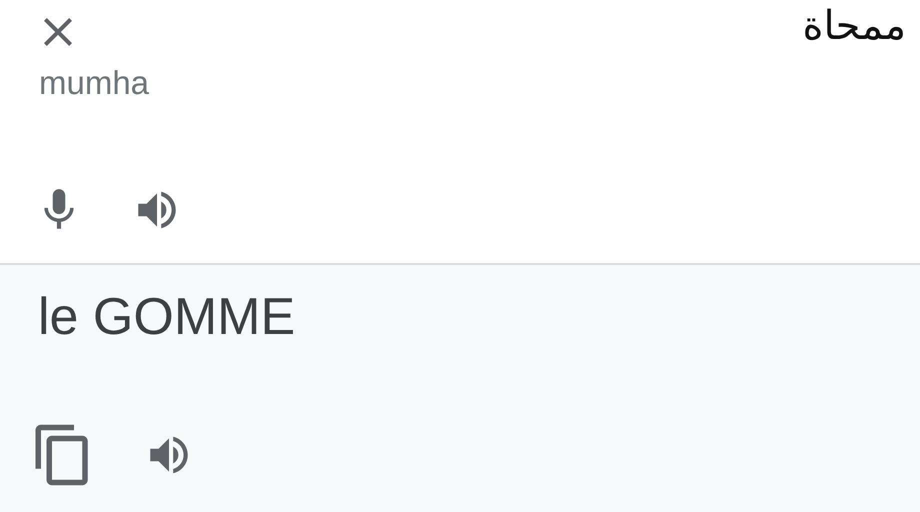 The width and height of the screenshot is (920, 512). Describe the element at coordinates (854, 26) in the screenshot. I see `source-text: ممحاة` at that location.